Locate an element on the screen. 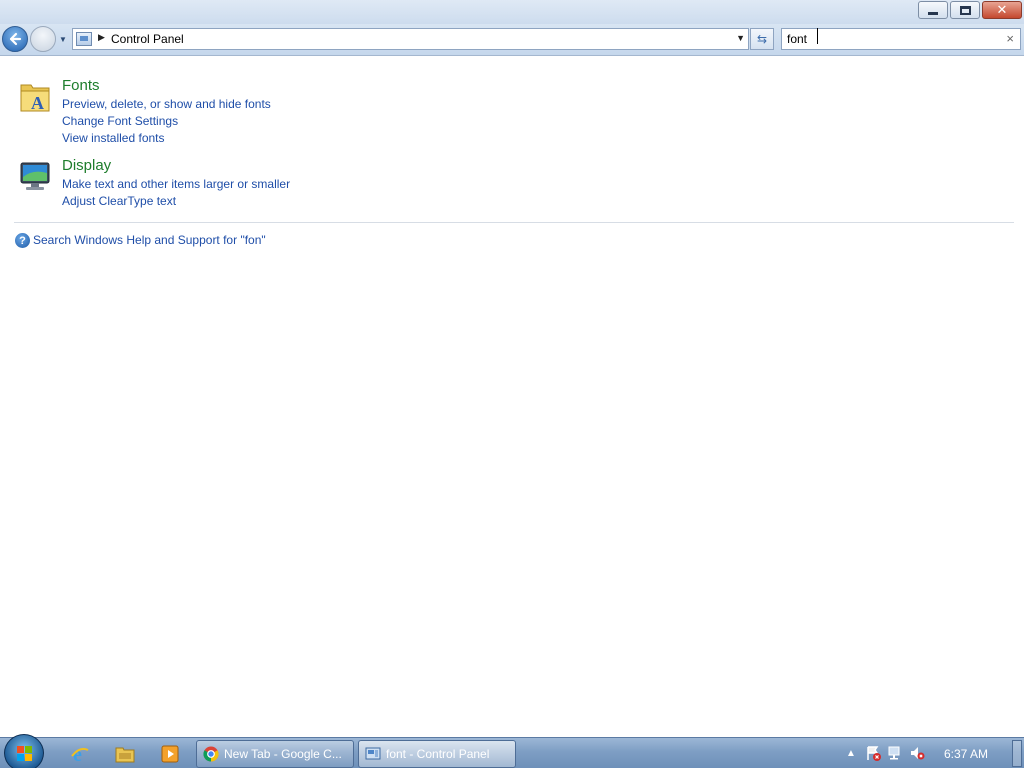 This screenshot has height=768, width=1024. windows-logo-icon is located at coordinates (25, 754).